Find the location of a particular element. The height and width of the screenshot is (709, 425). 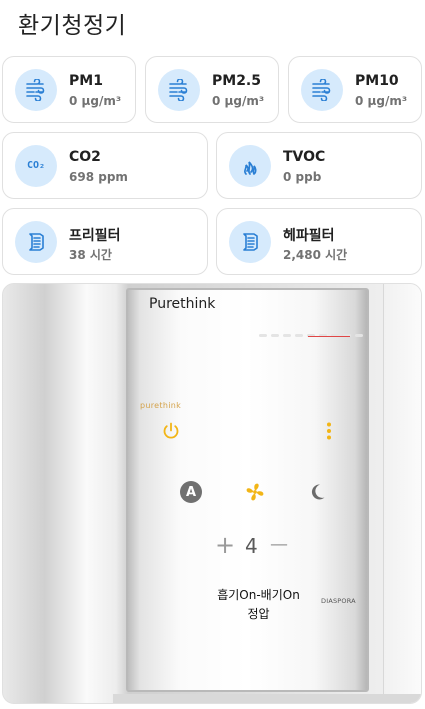

sensor-card-co2: CO₂ CO2 698 ppm is located at coordinates (105, 165).